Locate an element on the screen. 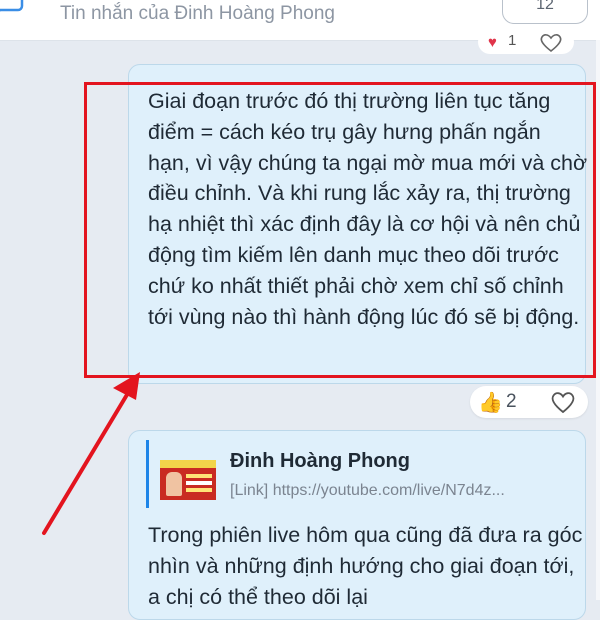  reaction-bar: 👍 2 is located at coordinates (529, 402).